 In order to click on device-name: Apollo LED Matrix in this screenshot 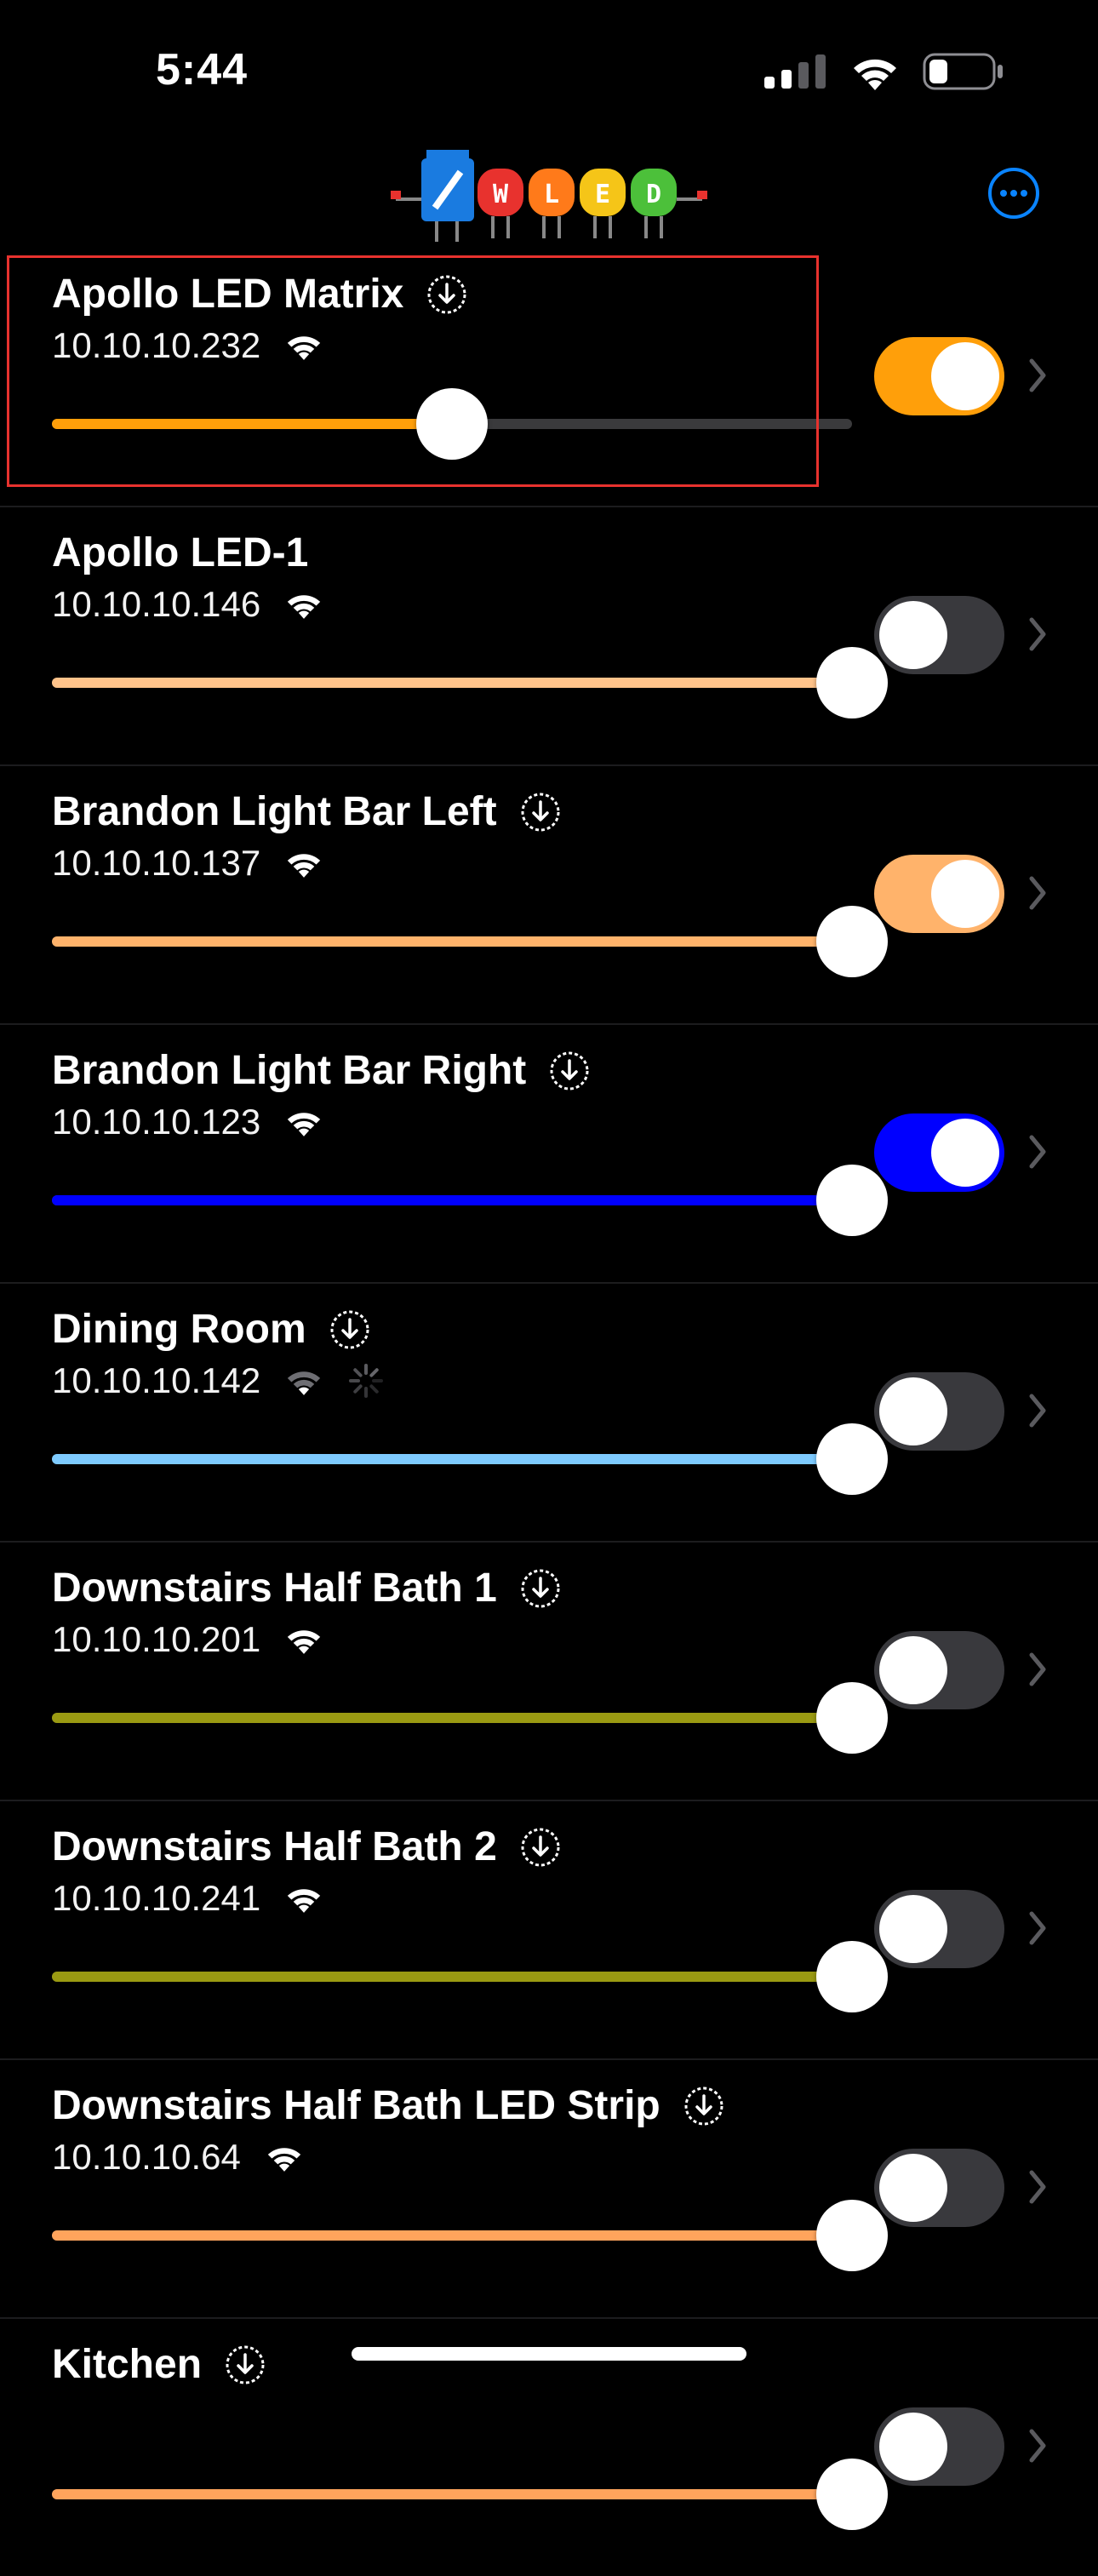, I will do `click(228, 294)`.